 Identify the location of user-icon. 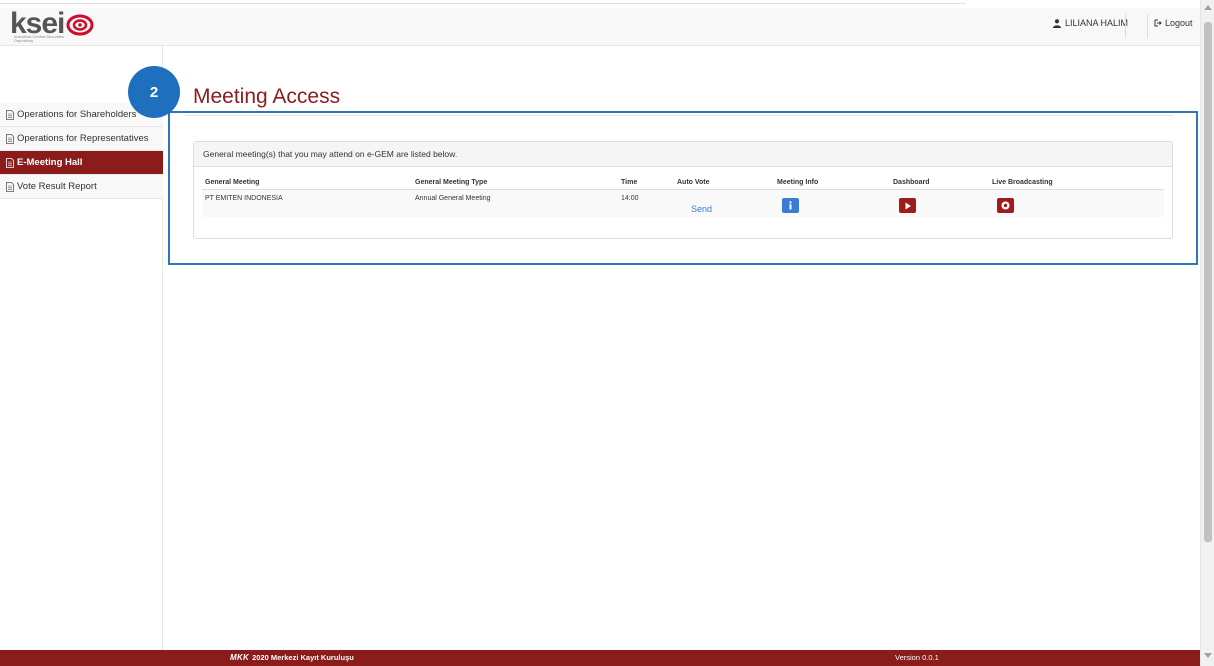
(1056, 23).